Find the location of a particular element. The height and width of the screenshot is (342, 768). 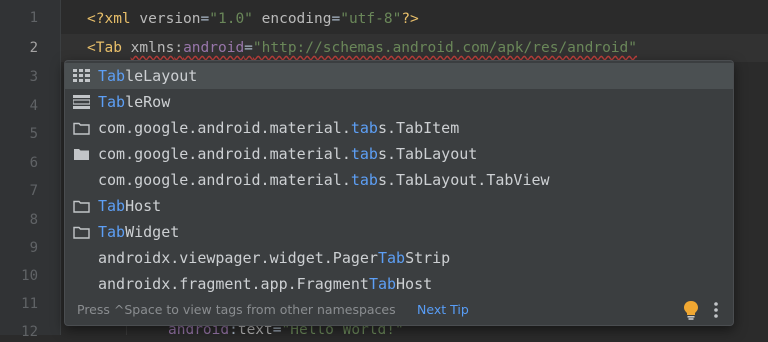

more-options-icon is located at coordinates (716, 310).